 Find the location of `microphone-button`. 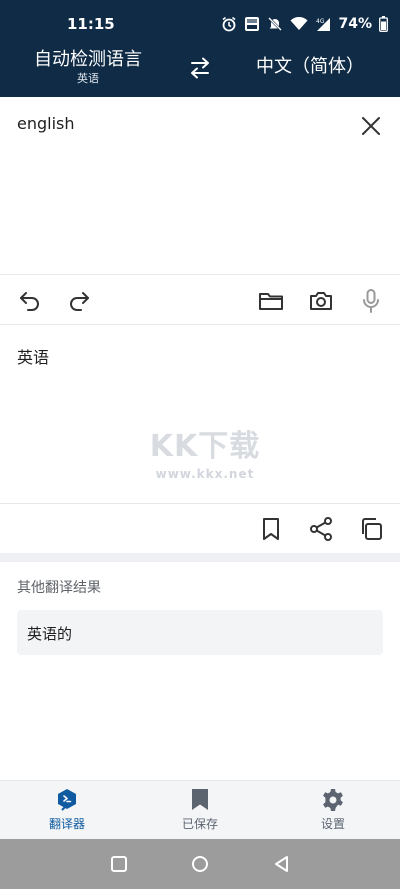

microphone-button is located at coordinates (371, 301).